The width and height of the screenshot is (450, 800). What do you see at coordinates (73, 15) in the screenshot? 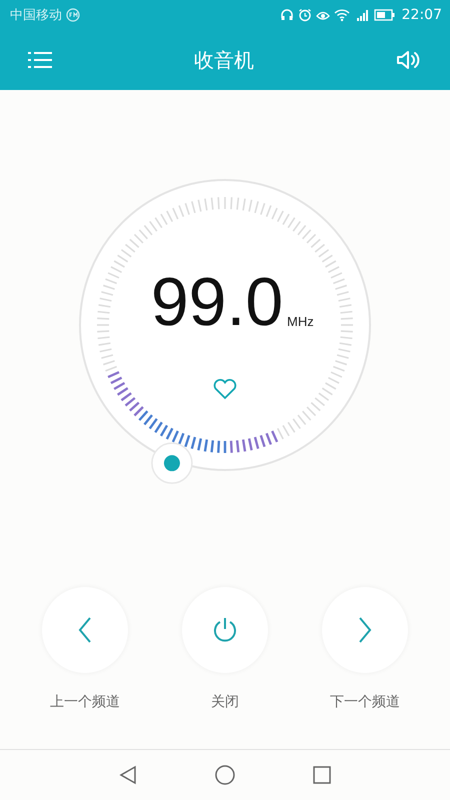
I see `radio-icon` at bounding box center [73, 15].